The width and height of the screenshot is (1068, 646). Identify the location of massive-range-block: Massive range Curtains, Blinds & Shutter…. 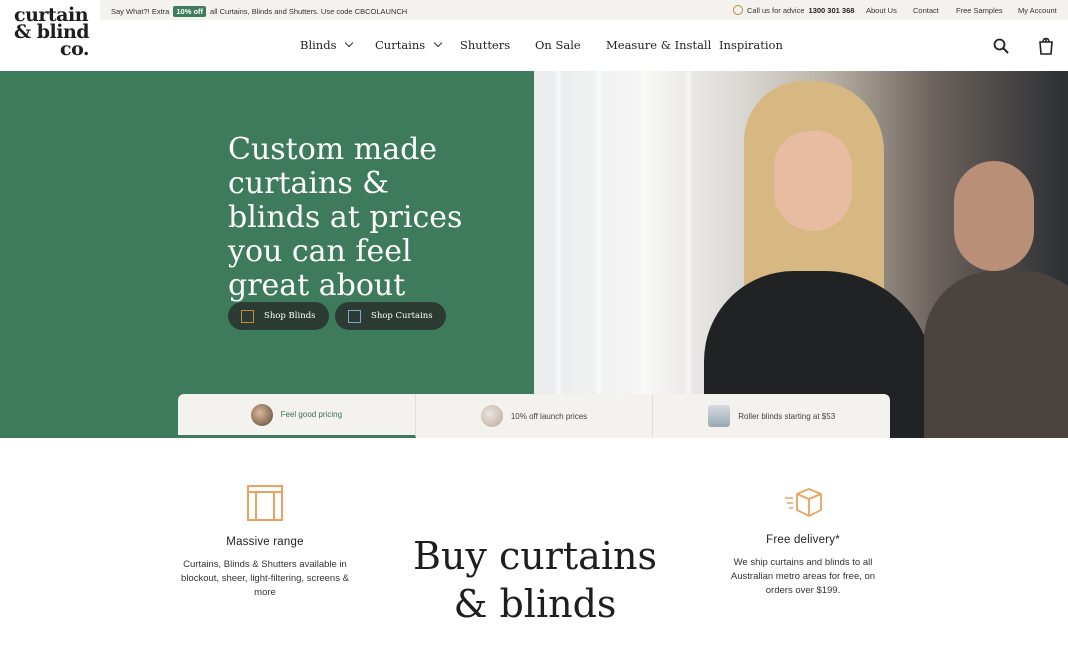
(265, 540).